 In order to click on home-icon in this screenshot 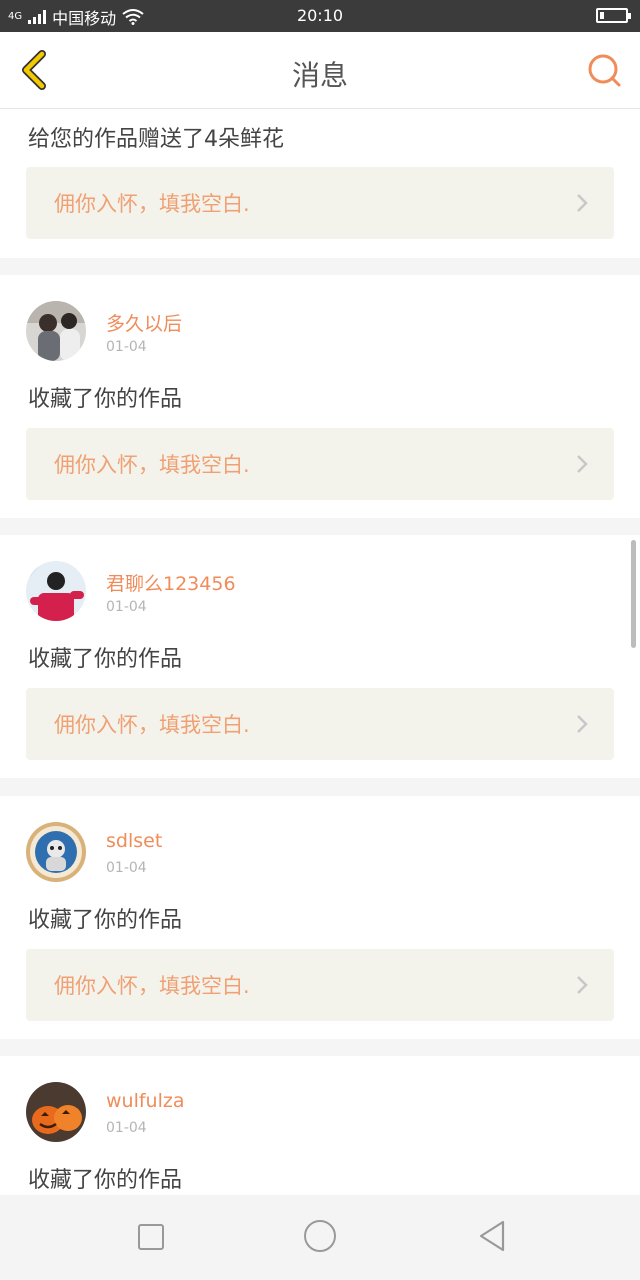, I will do `click(320, 1236)`.